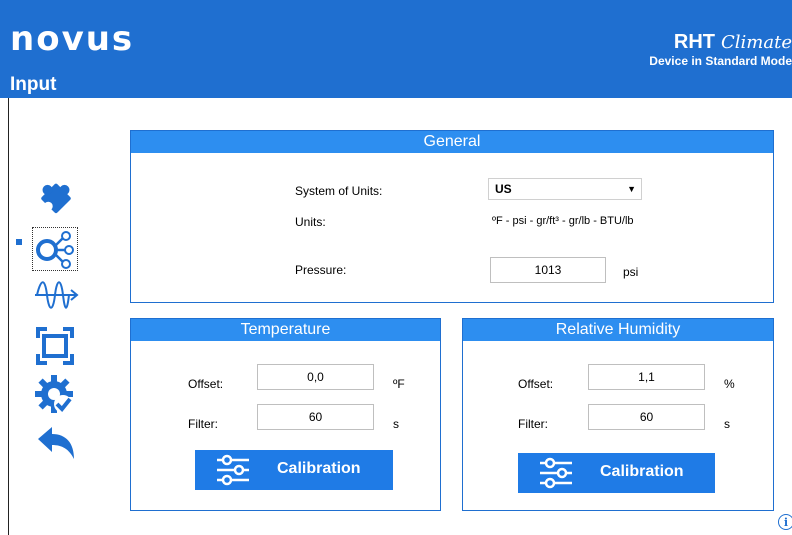 The width and height of the screenshot is (792, 535). I want to click on nav-selected-marker, so click(19, 242).